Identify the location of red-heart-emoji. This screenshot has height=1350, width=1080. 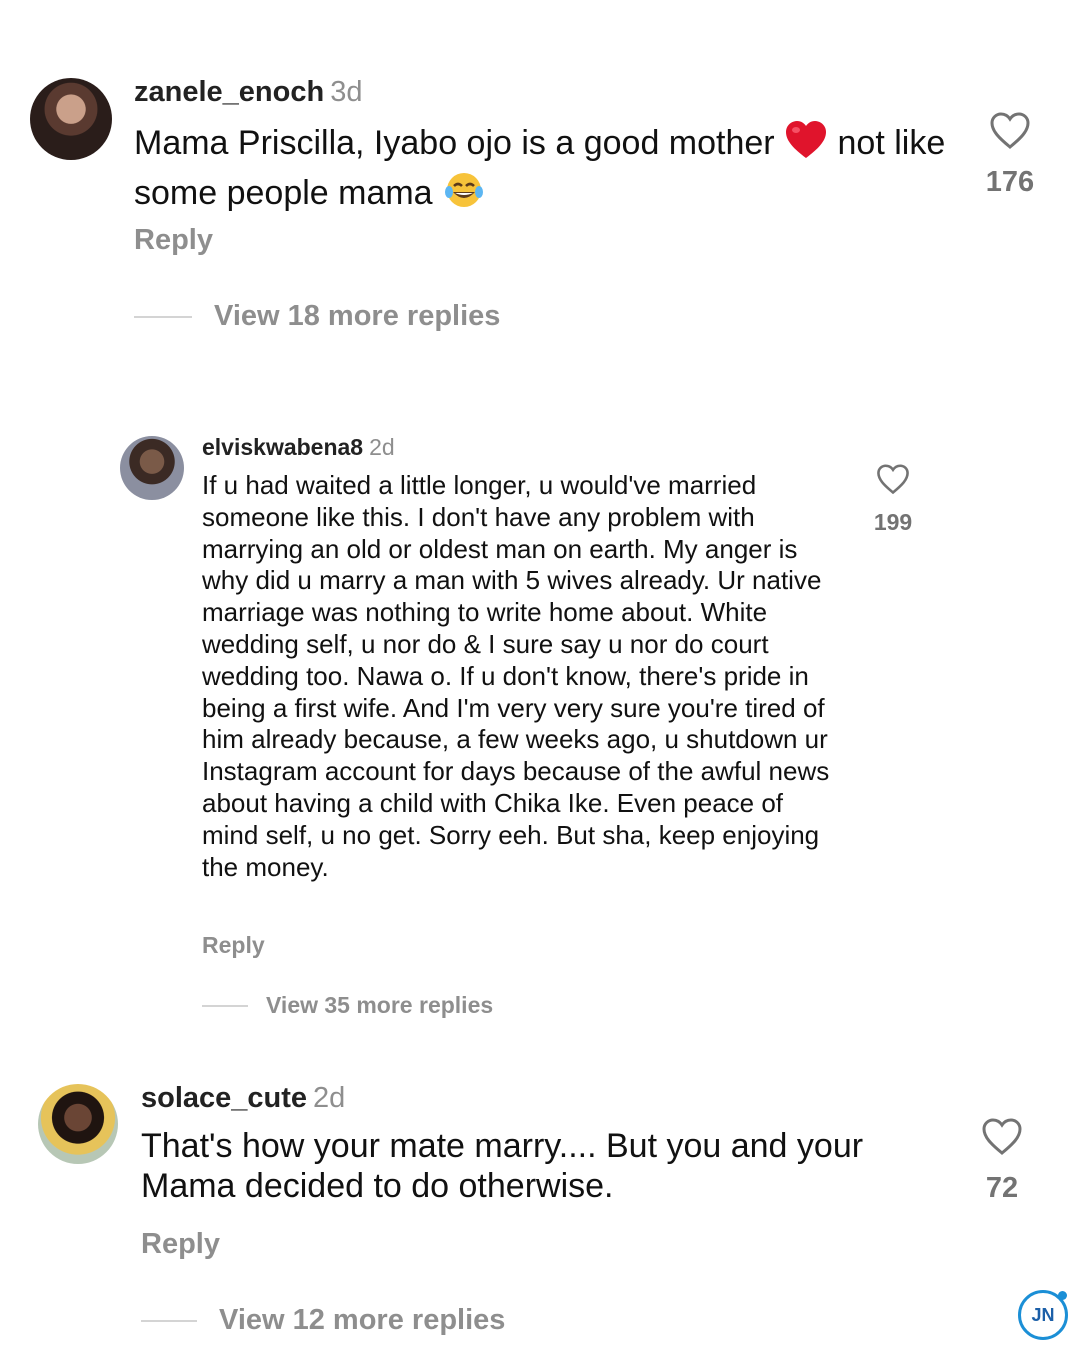
(806, 145).